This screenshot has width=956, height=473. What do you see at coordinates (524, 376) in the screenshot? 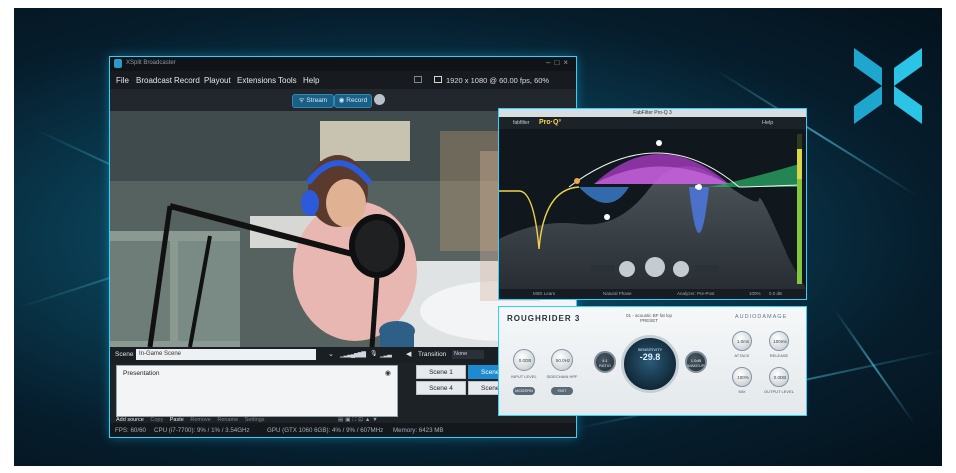
I see `input-level-label: INPUT LEVEL` at bounding box center [524, 376].